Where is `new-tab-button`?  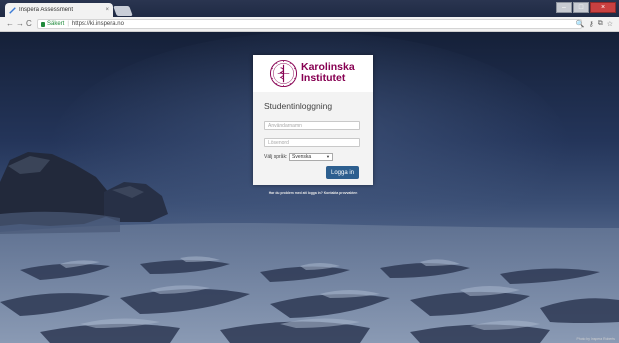
new-tab-button is located at coordinates (123, 11).